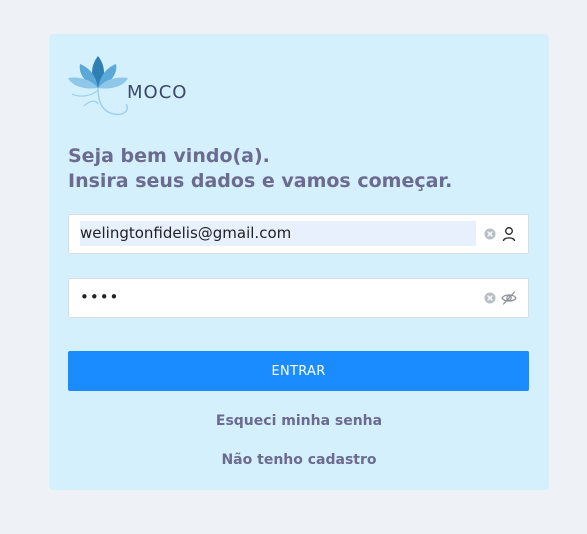  I want to click on user-icon, so click(509, 234).